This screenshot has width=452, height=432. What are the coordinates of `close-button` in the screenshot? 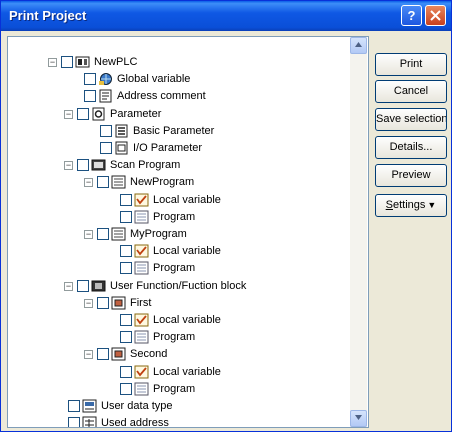 It's located at (435, 15).